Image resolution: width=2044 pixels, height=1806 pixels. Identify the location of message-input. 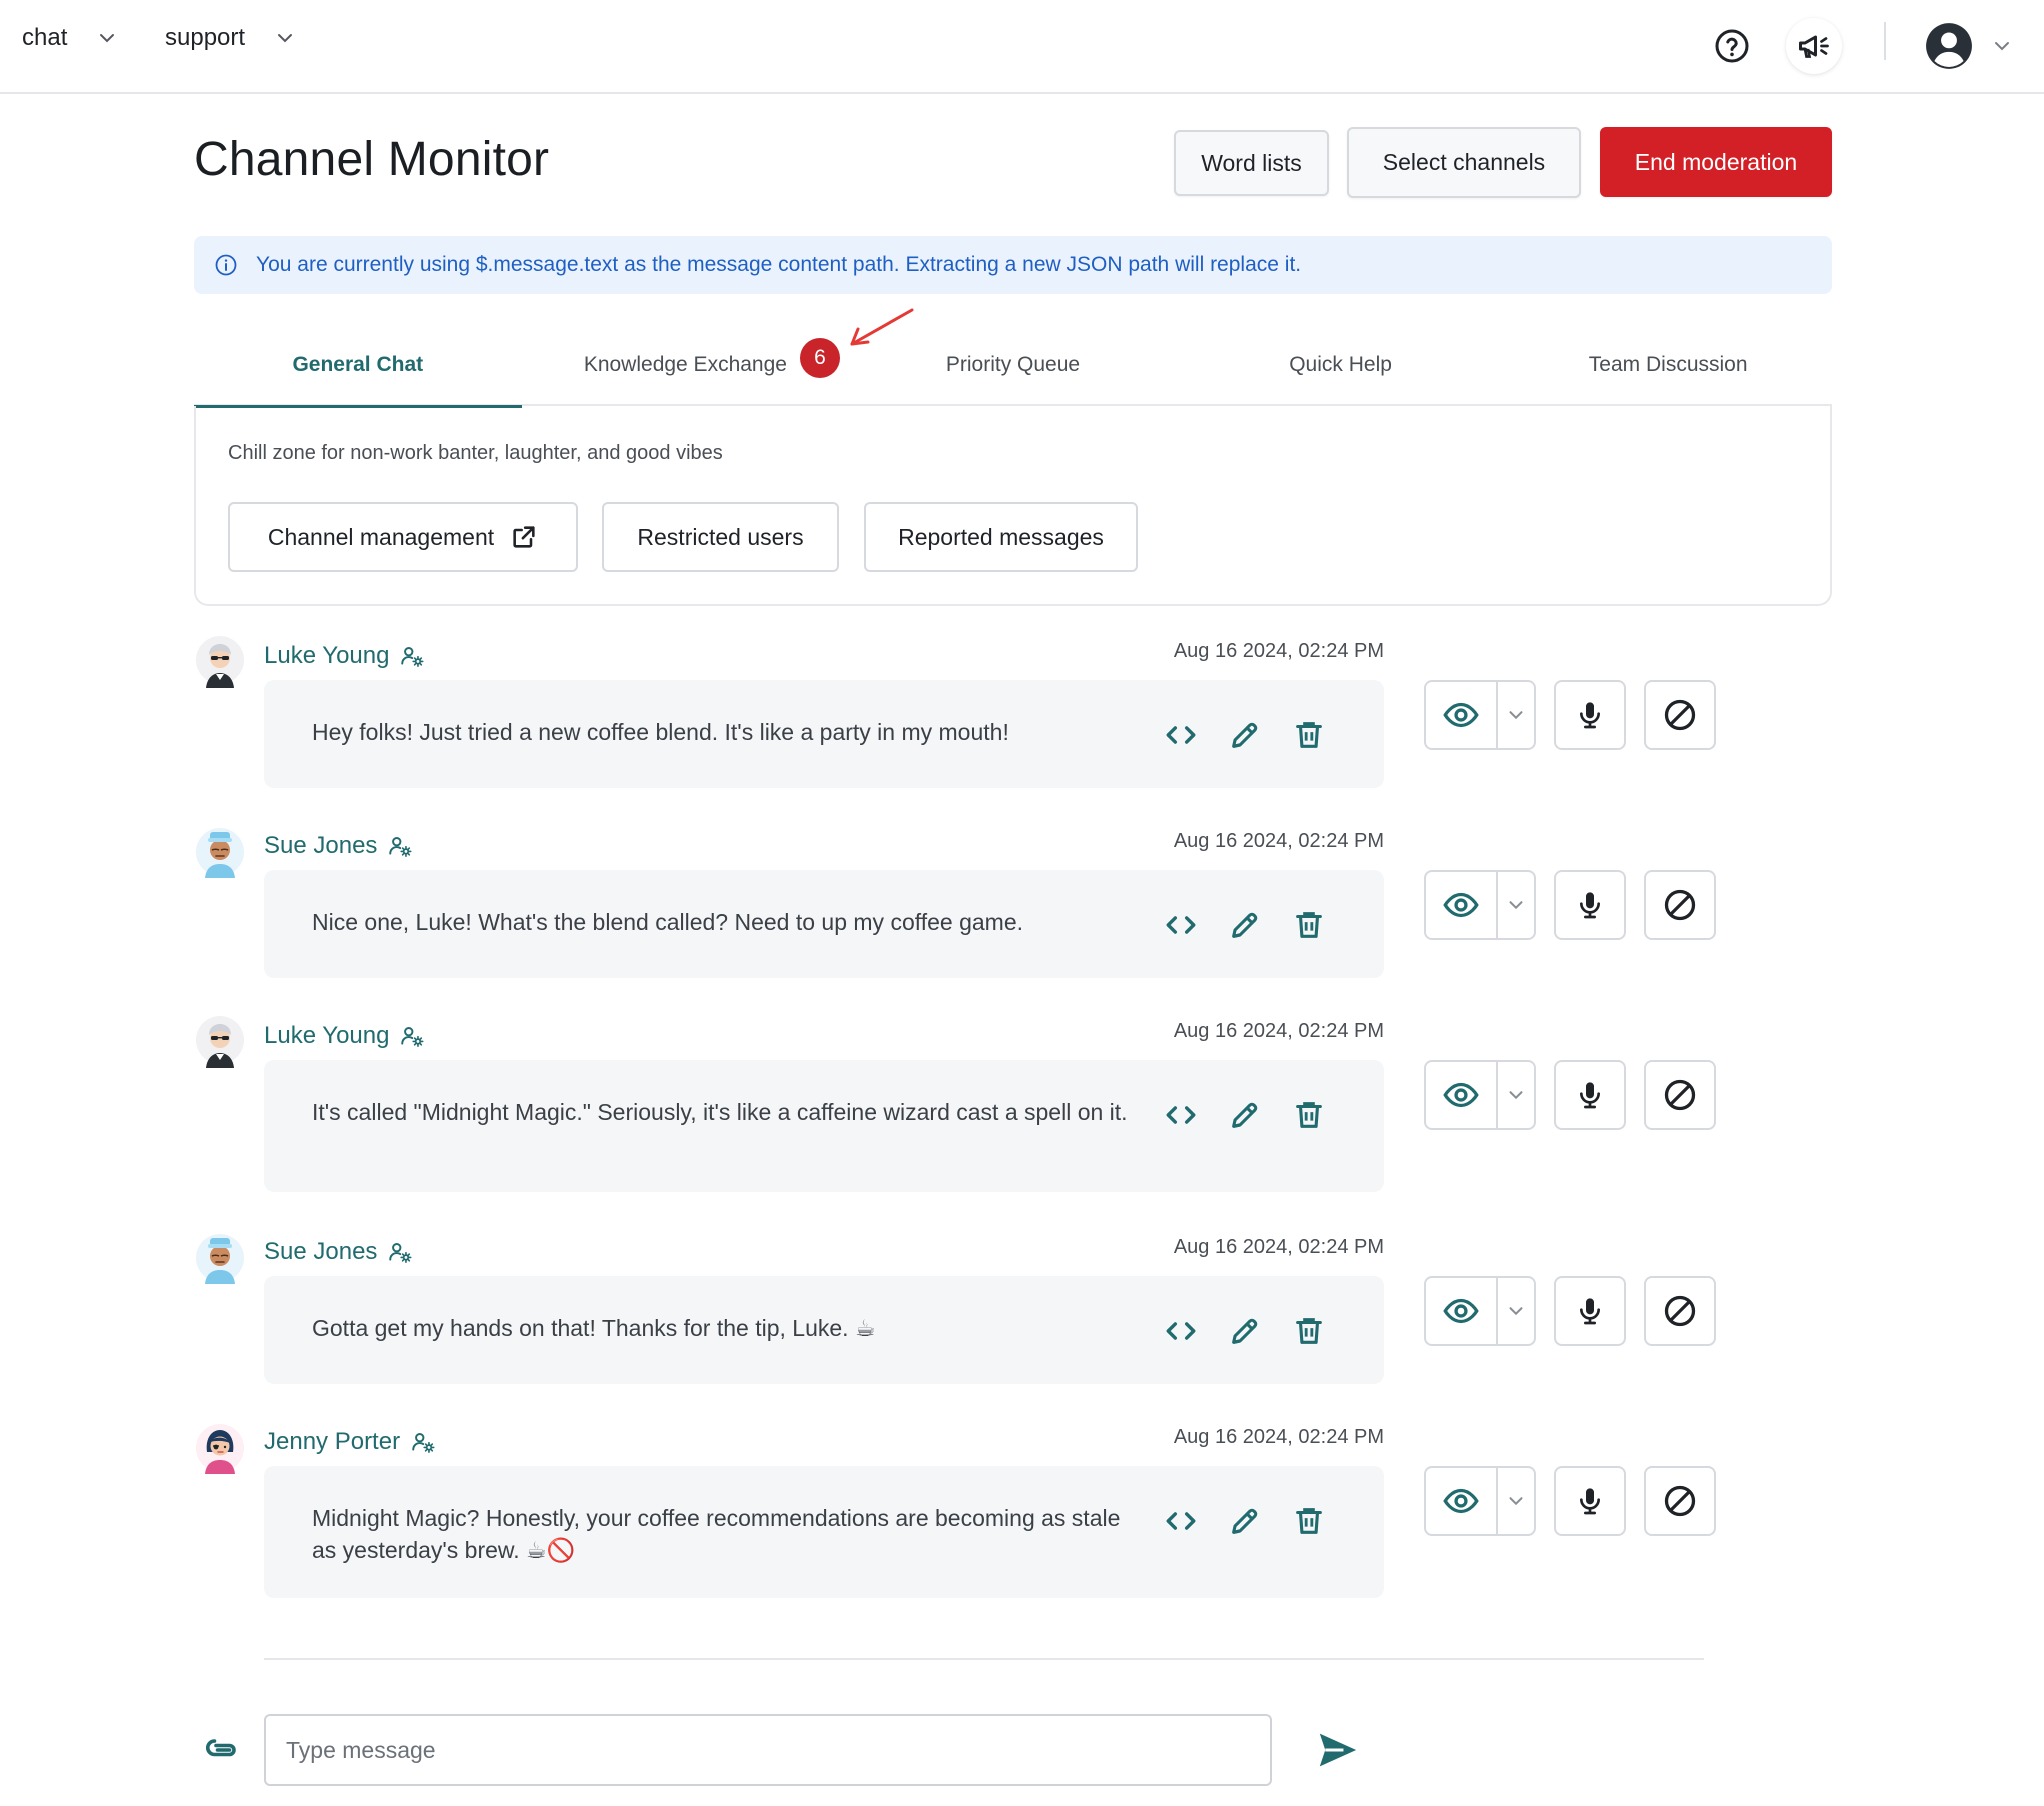
(768, 1750).